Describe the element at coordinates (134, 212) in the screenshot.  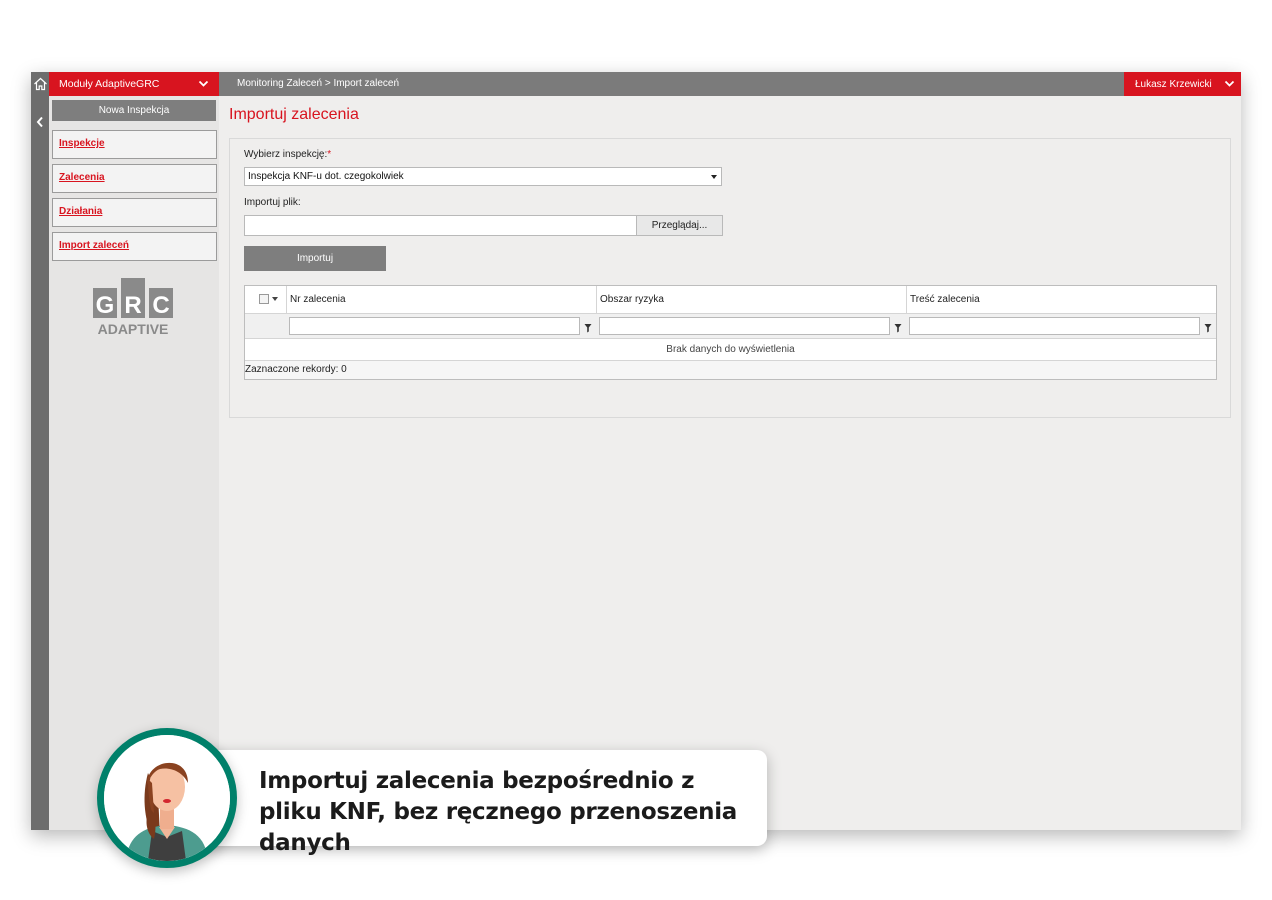
I see `sidebar-item-dzialania: Działania` at that location.